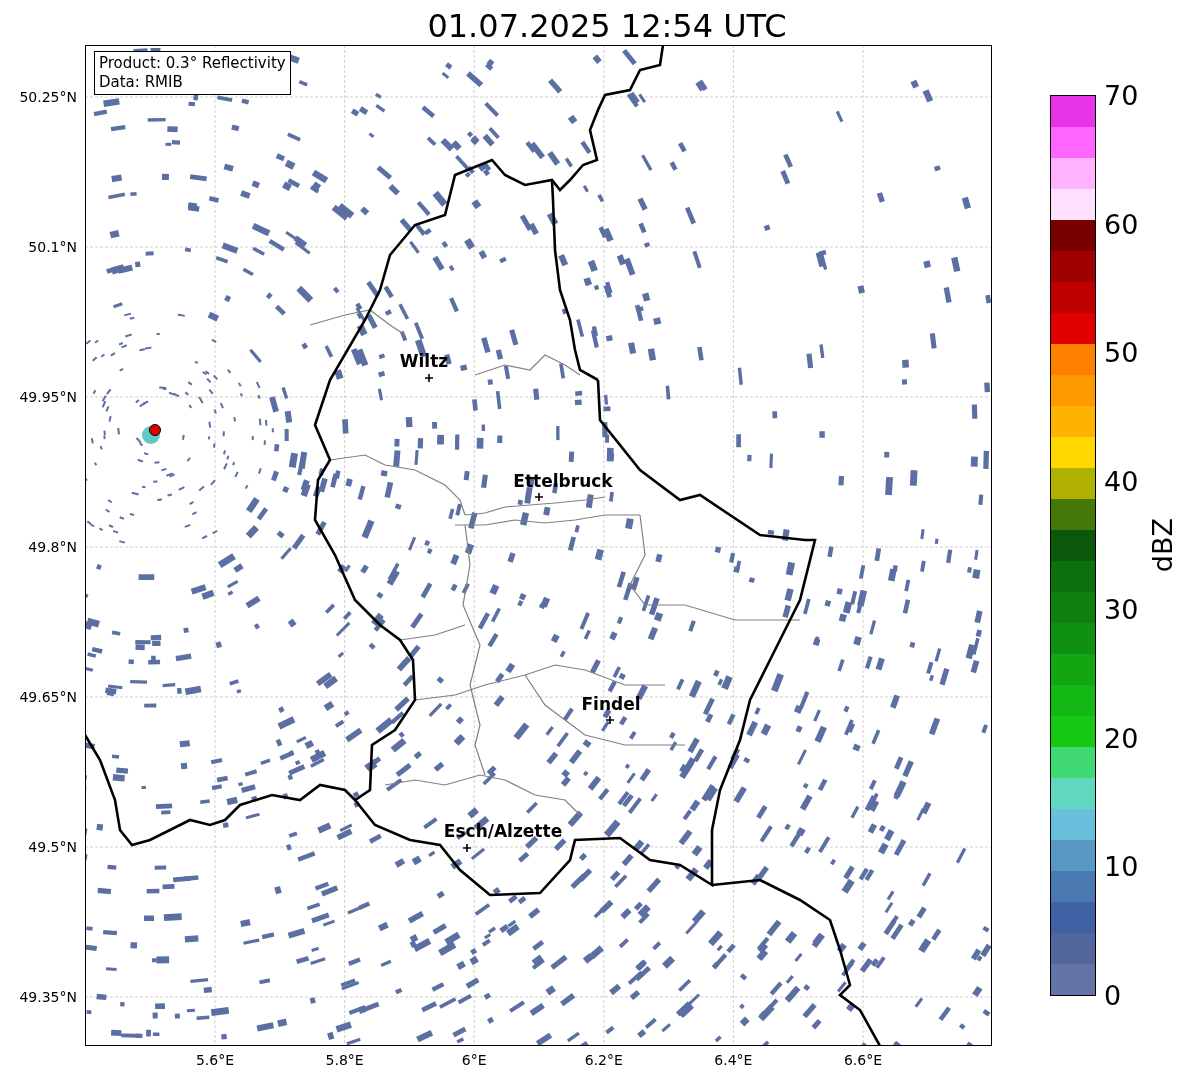 This screenshot has height=1081, width=1184. I want to click on scale-tick-label: 50, so click(1121, 352).